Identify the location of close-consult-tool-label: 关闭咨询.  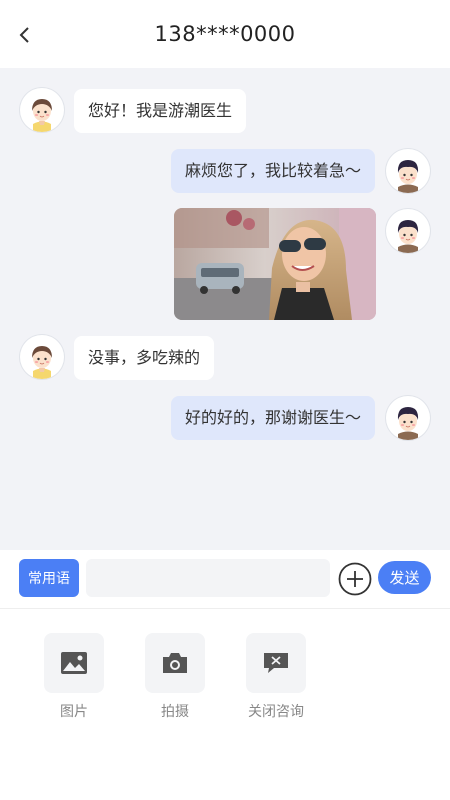
(276, 712).